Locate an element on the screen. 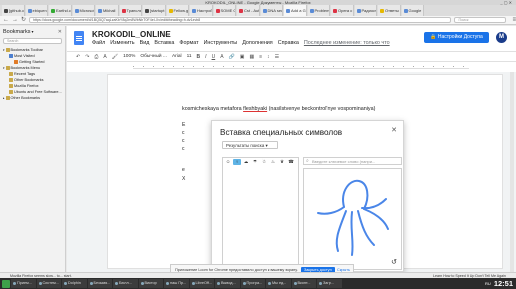 The height and width of the screenshot is (289, 516). chevron-down-icon: ▾ is located at coordinates (33, 31).